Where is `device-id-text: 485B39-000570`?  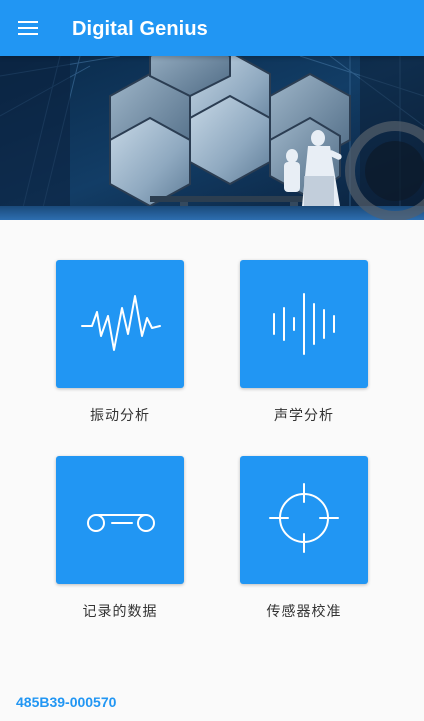
device-id-text: 485B39-000570 is located at coordinates (66, 702).